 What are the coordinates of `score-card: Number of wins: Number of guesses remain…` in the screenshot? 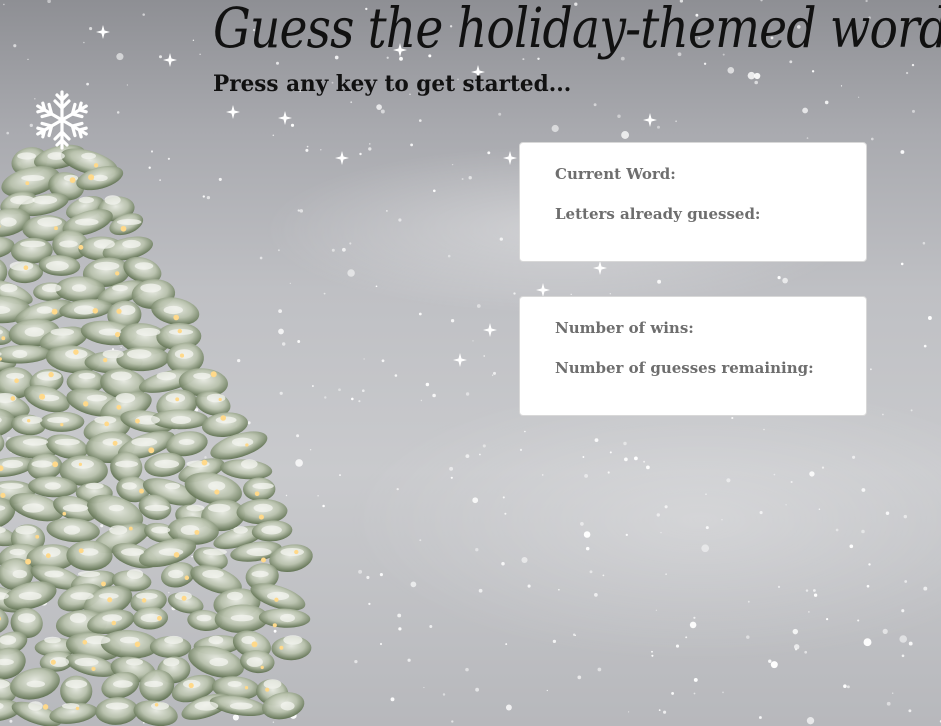 It's located at (693, 356).